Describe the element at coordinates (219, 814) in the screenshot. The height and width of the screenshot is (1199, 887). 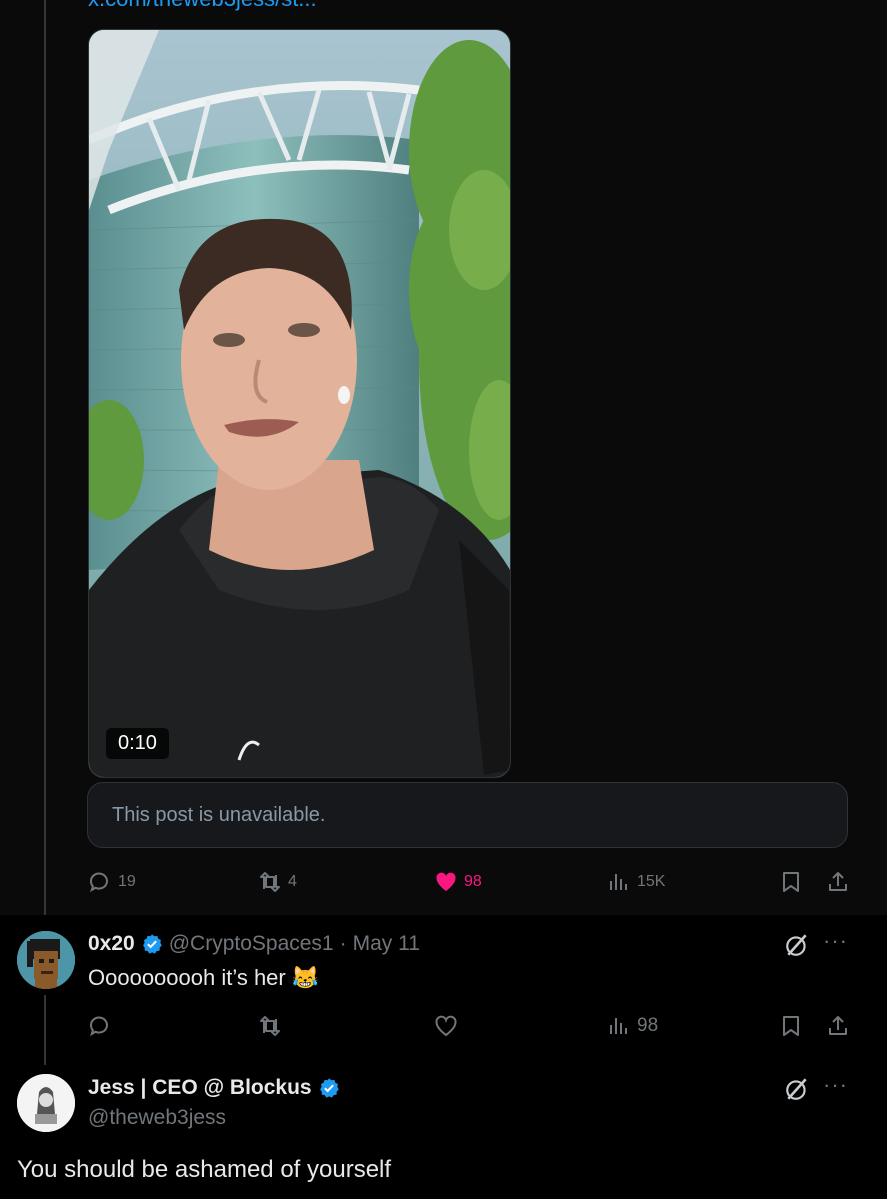
I see `unavailable-text: This post is unavailable.` at that location.